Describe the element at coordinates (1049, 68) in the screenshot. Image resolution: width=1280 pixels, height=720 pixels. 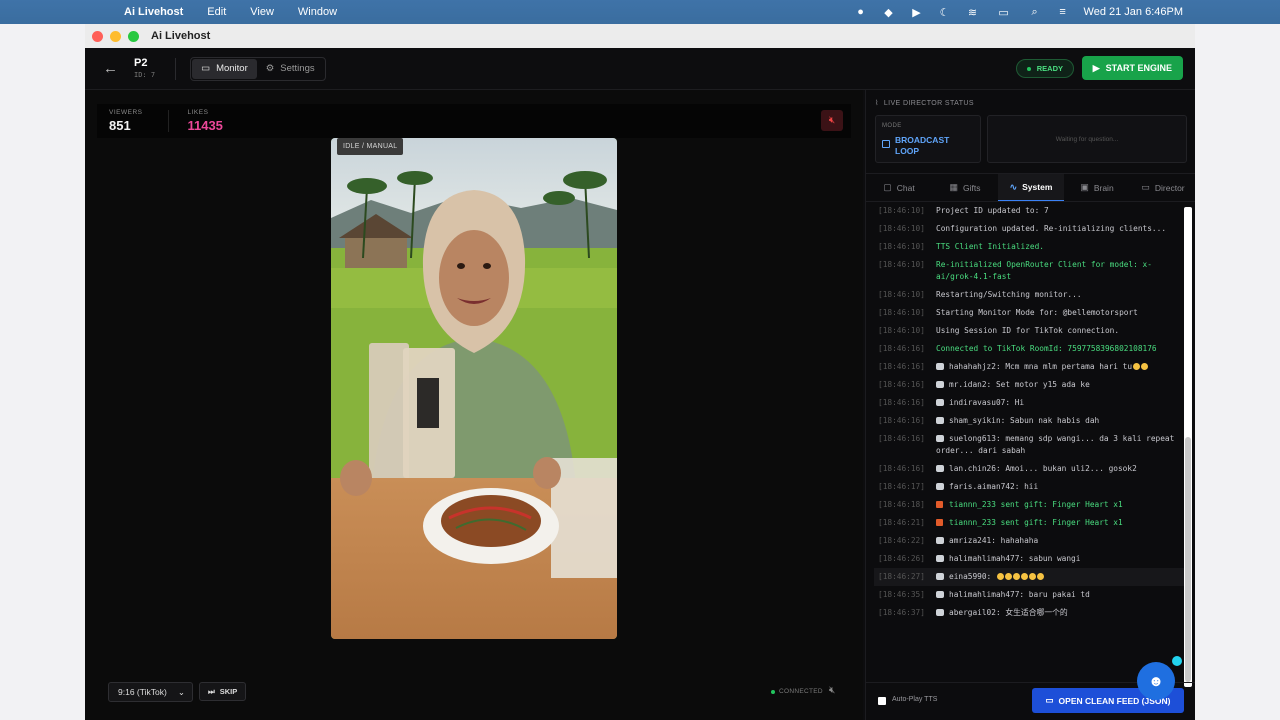
I see `engine-status-text: READY` at that location.